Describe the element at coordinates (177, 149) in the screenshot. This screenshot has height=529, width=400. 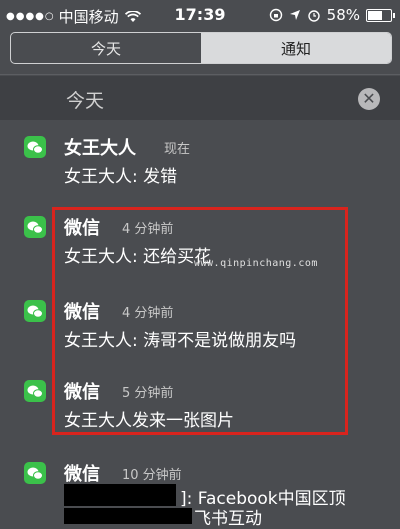
I see `notification-time: 现在` at that location.